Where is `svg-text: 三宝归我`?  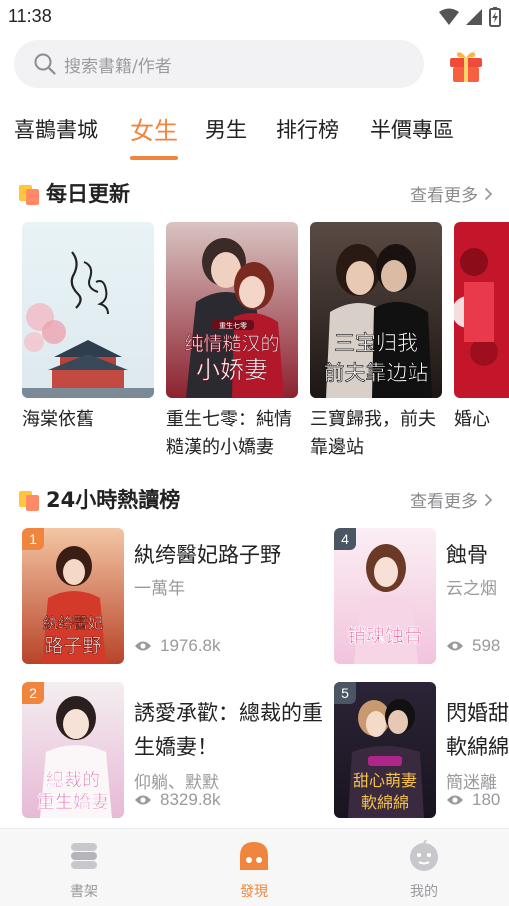
svg-text: 三宝归我 is located at coordinates (376, 343).